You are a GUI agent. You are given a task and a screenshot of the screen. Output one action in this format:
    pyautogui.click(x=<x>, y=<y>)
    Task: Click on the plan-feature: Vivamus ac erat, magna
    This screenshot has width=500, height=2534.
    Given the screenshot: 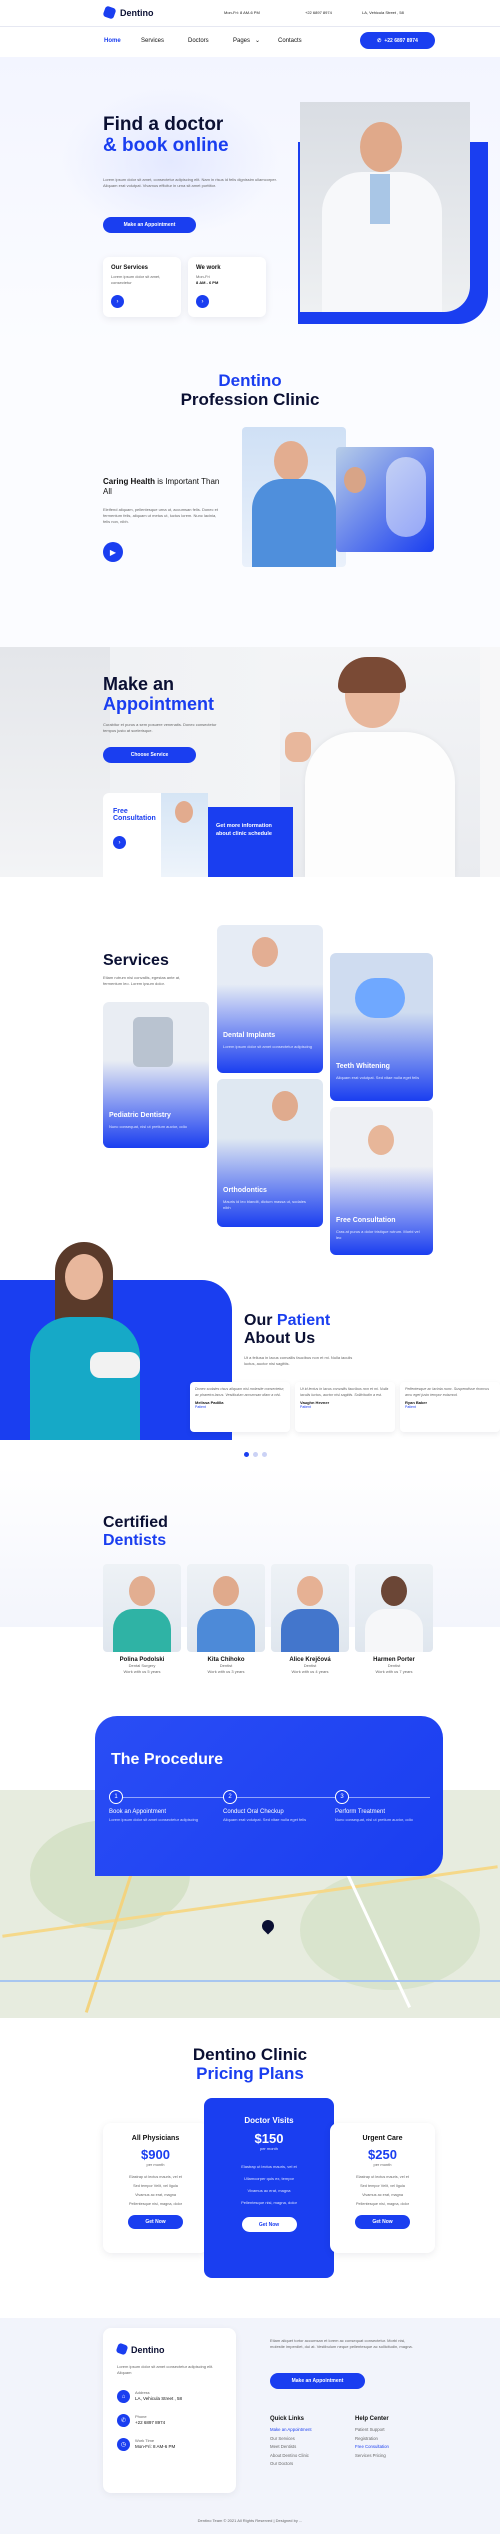 What is the action you would take?
    pyautogui.click(x=269, y=2190)
    